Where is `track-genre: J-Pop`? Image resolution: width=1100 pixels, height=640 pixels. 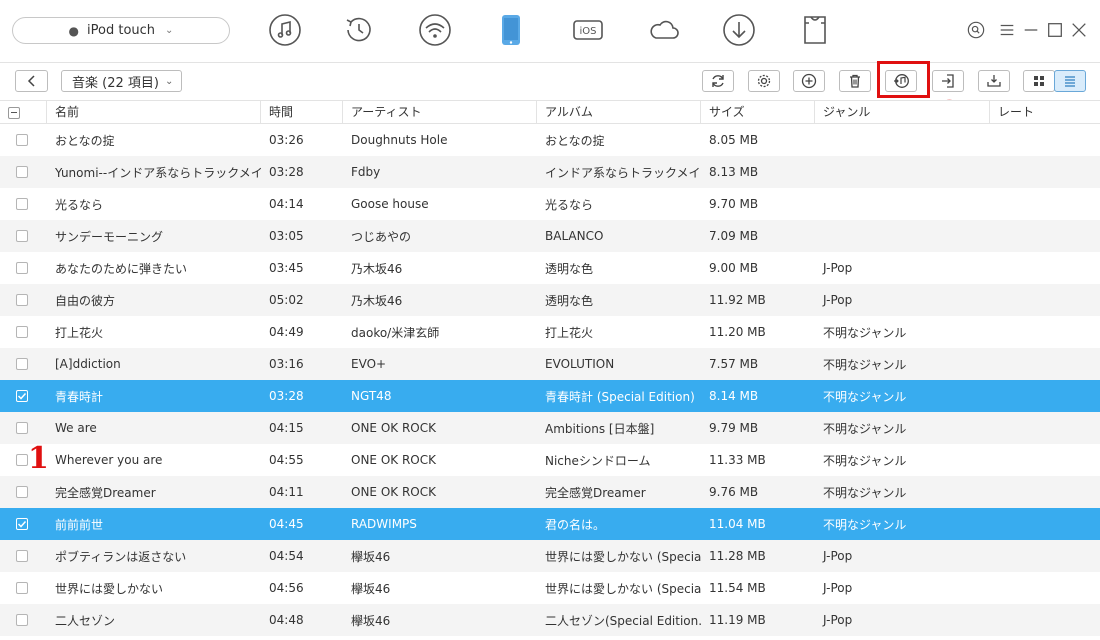 track-genre: J-Pop is located at coordinates (838, 588).